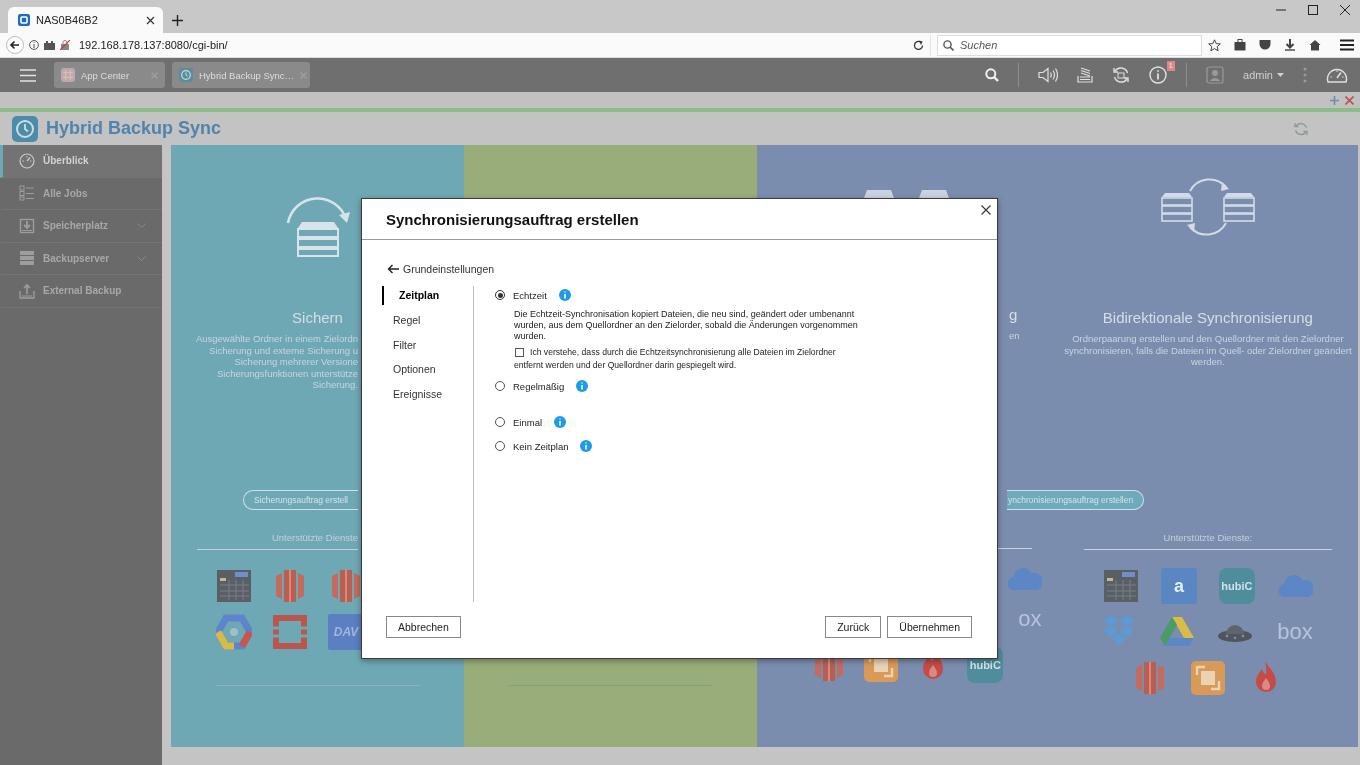 The height and width of the screenshot is (765, 1360). Describe the element at coordinates (1347, 45) in the screenshot. I see `menu-icon` at that location.